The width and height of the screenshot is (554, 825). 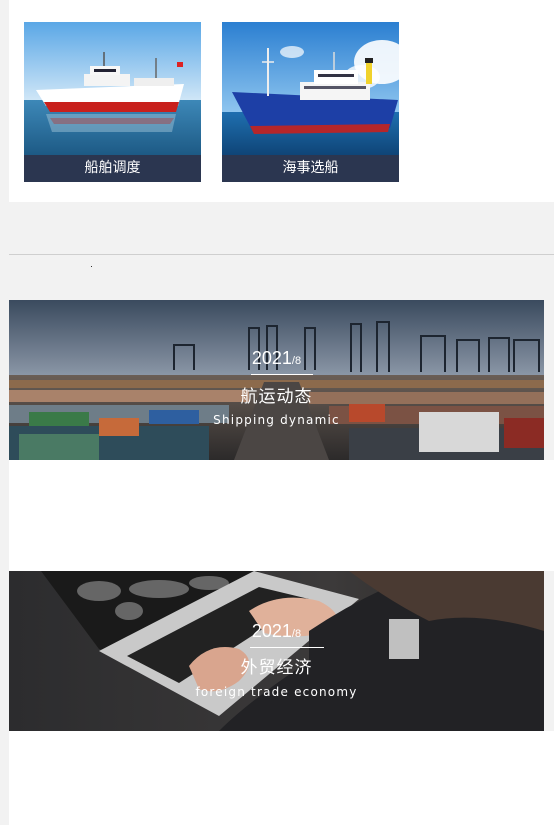 I want to click on shipping-date: 2021/8, so click(x=276, y=358).